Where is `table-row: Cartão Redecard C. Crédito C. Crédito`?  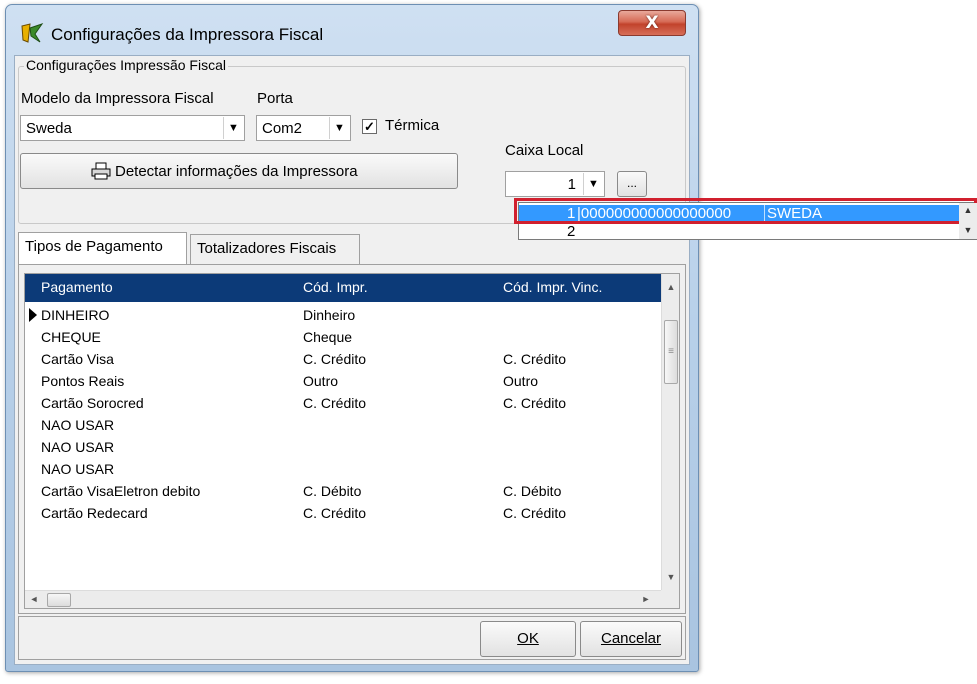
table-row: Cartão Redecard C. Crédito C. Crédito is located at coordinates (343, 513).